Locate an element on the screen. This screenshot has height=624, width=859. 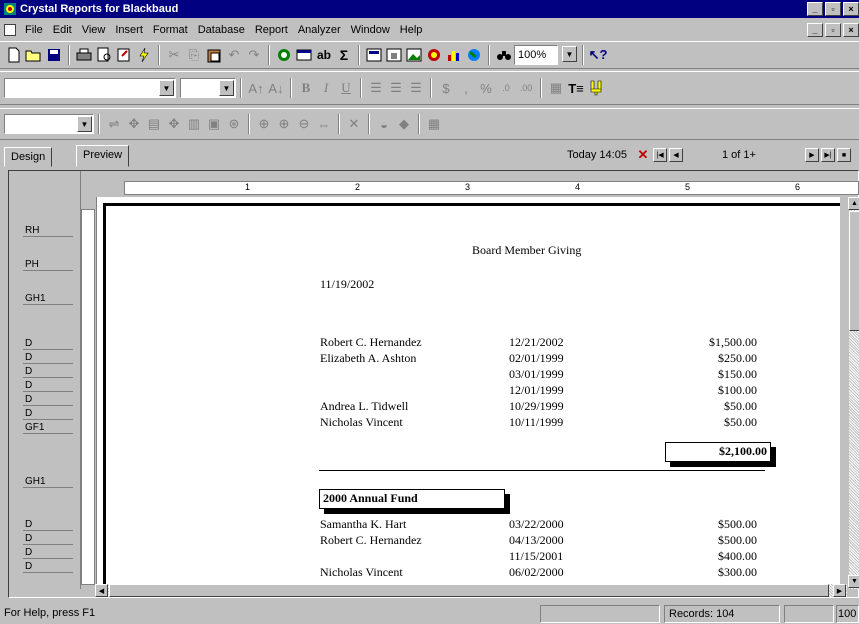
insert-cross-tab-icon: ✥ is located at coordinates (134, 124).